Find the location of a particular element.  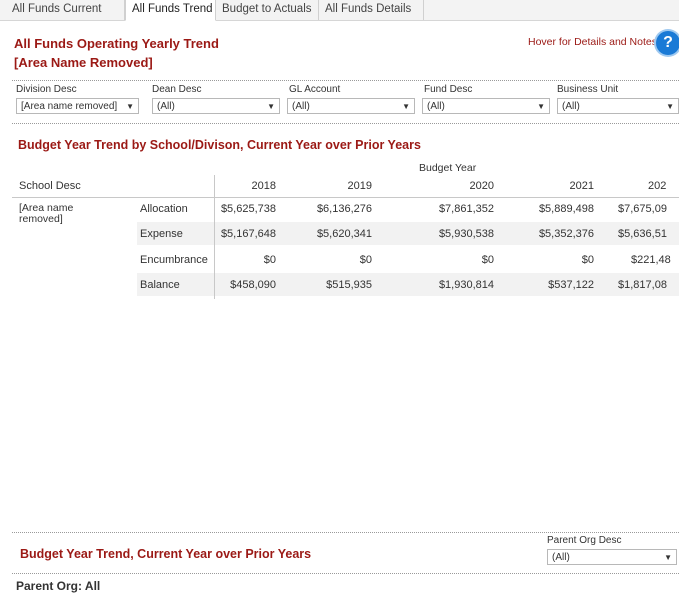

fund-desc-select: (All) ▼ is located at coordinates (486, 106).